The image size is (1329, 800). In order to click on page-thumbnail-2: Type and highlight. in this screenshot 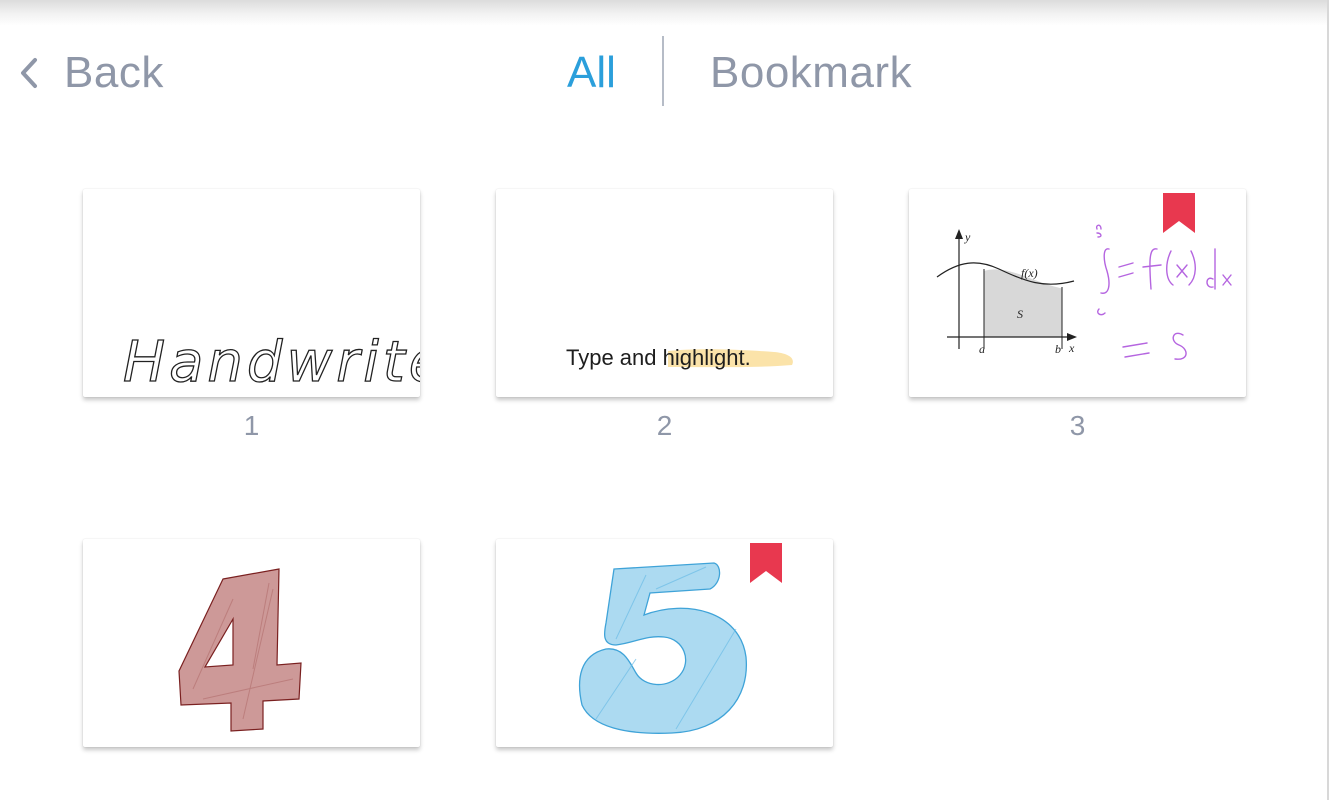, I will do `click(664, 293)`.